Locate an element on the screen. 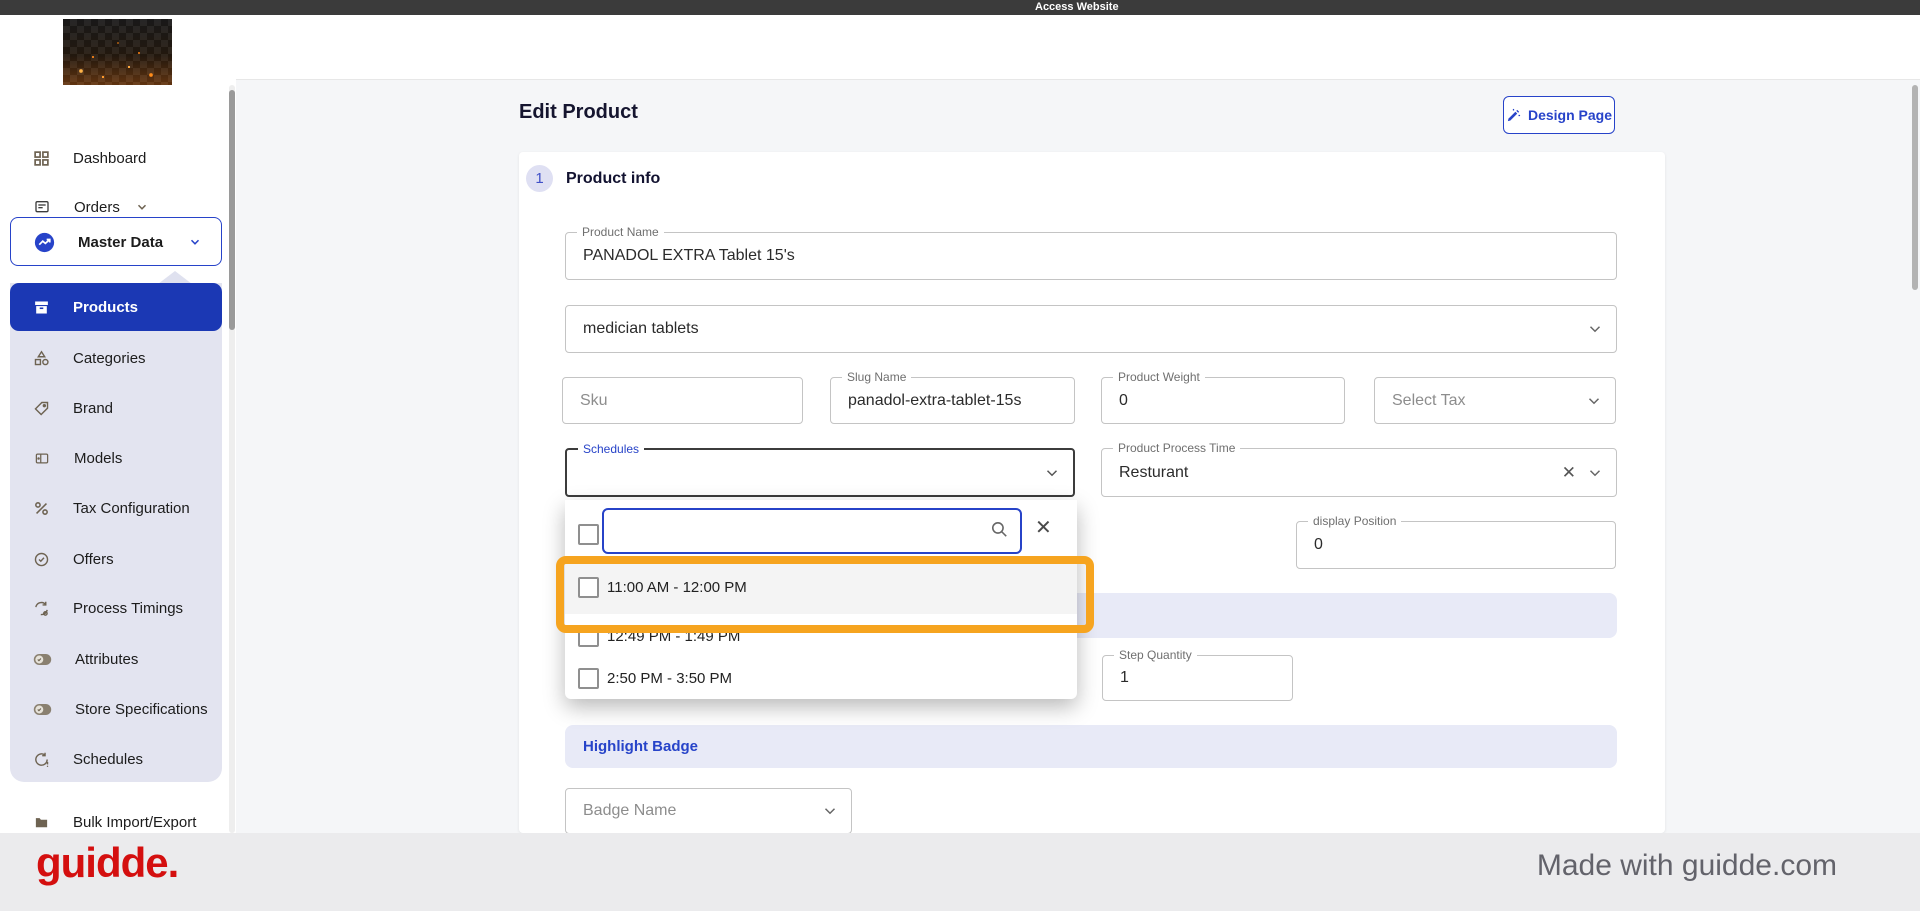 This screenshot has width=1920, height=911. schedules-dropdown: Schedules is located at coordinates (820, 469).